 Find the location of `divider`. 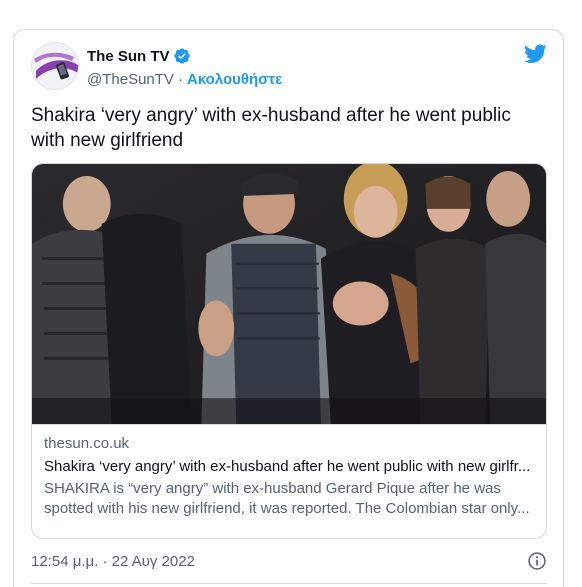

divider is located at coordinates (289, 583).